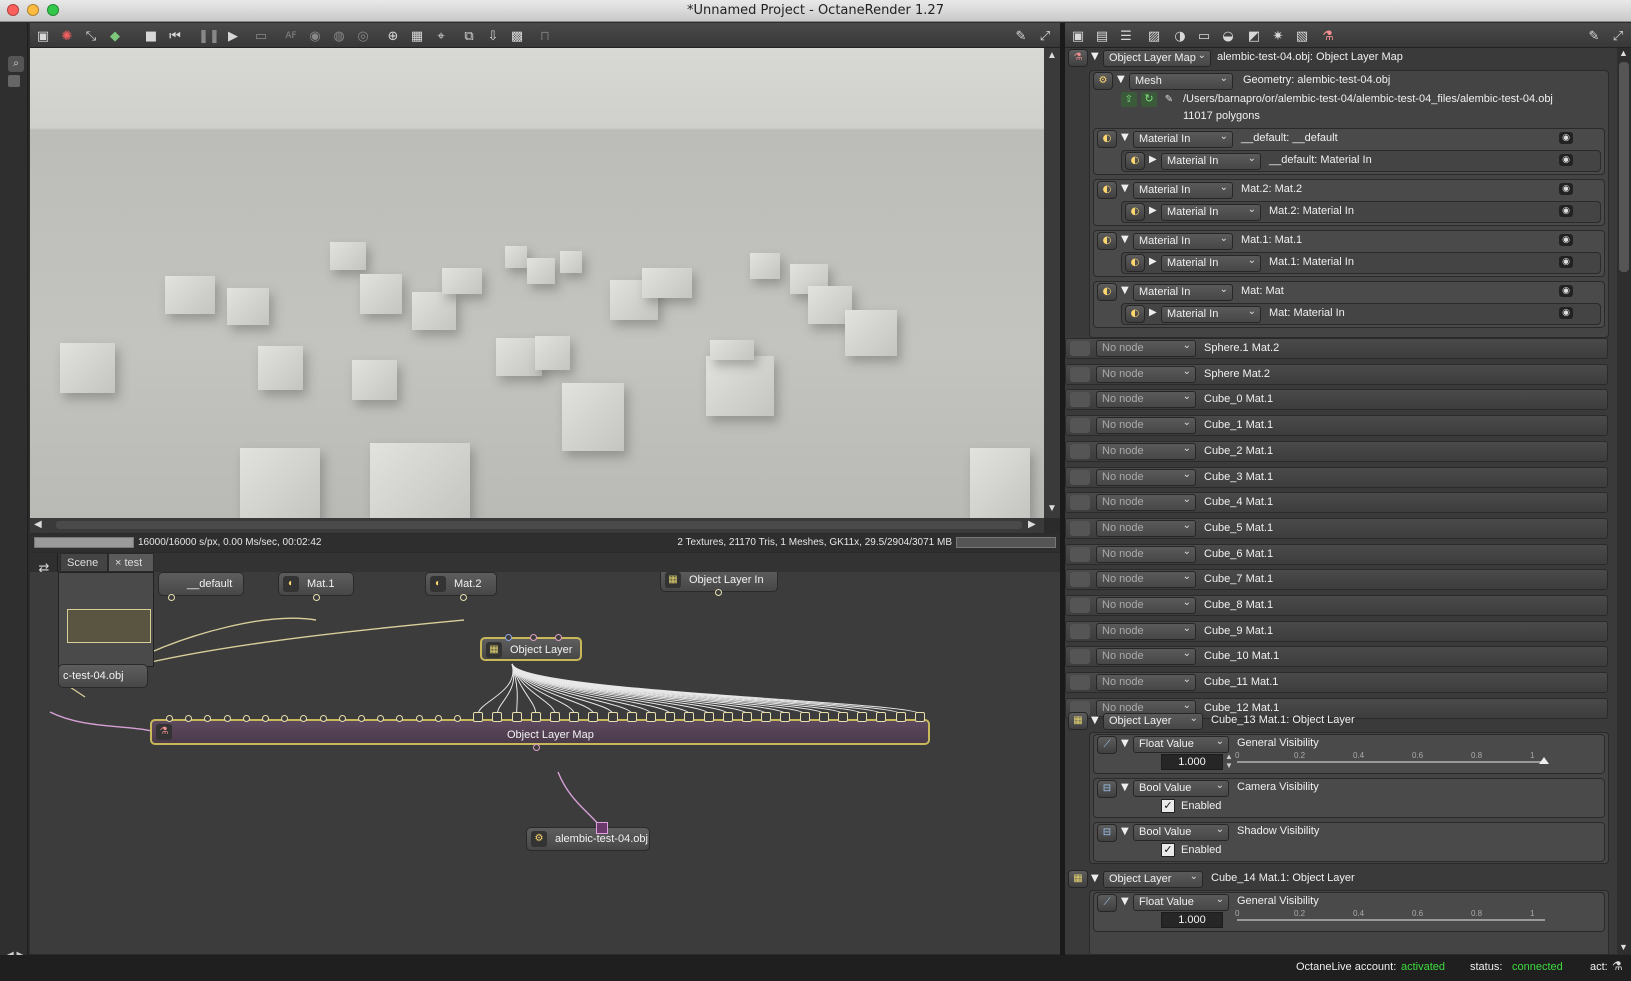 This screenshot has height=981, width=1631. Describe the element at coordinates (1624, 167) in the screenshot. I see `inspector-scroll-thumb` at that location.